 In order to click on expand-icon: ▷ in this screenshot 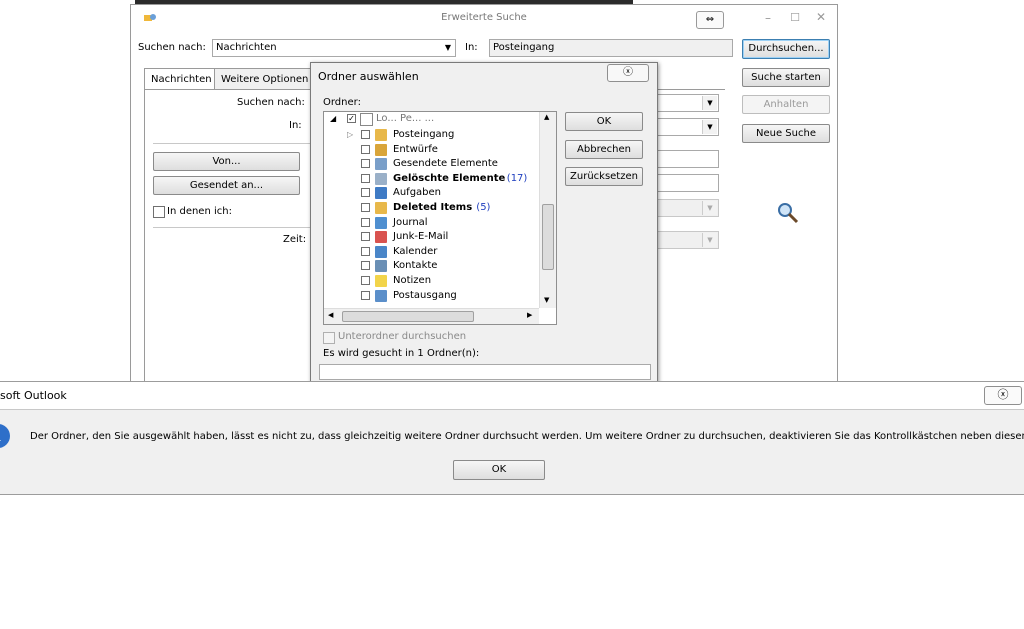, I will do `click(350, 135)`.